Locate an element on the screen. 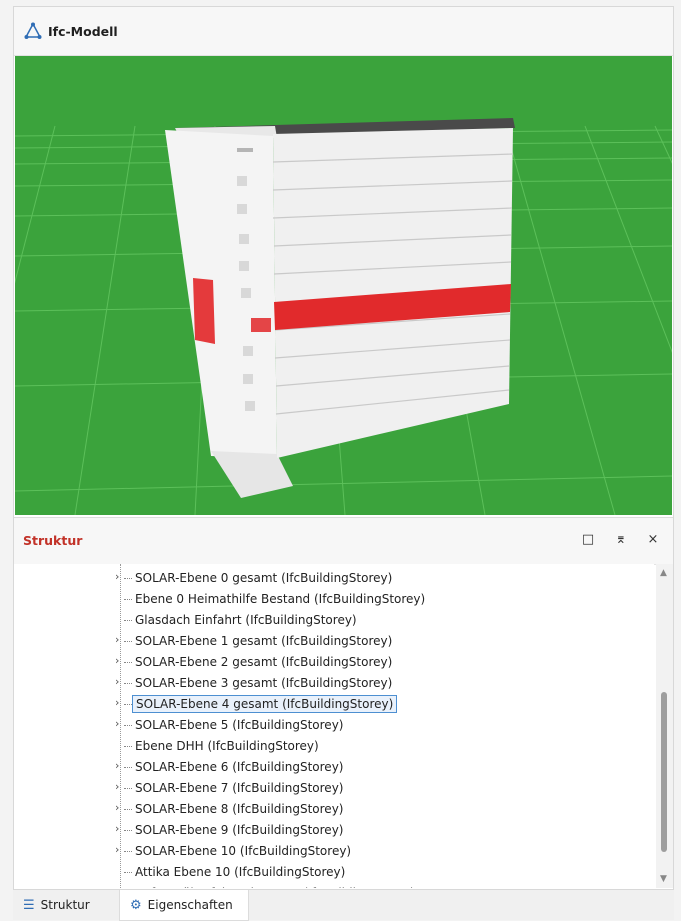 This screenshot has width=681, height=921. tab-eigenschaften: ⚙ Eigenschaften is located at coordinates (184, 905).